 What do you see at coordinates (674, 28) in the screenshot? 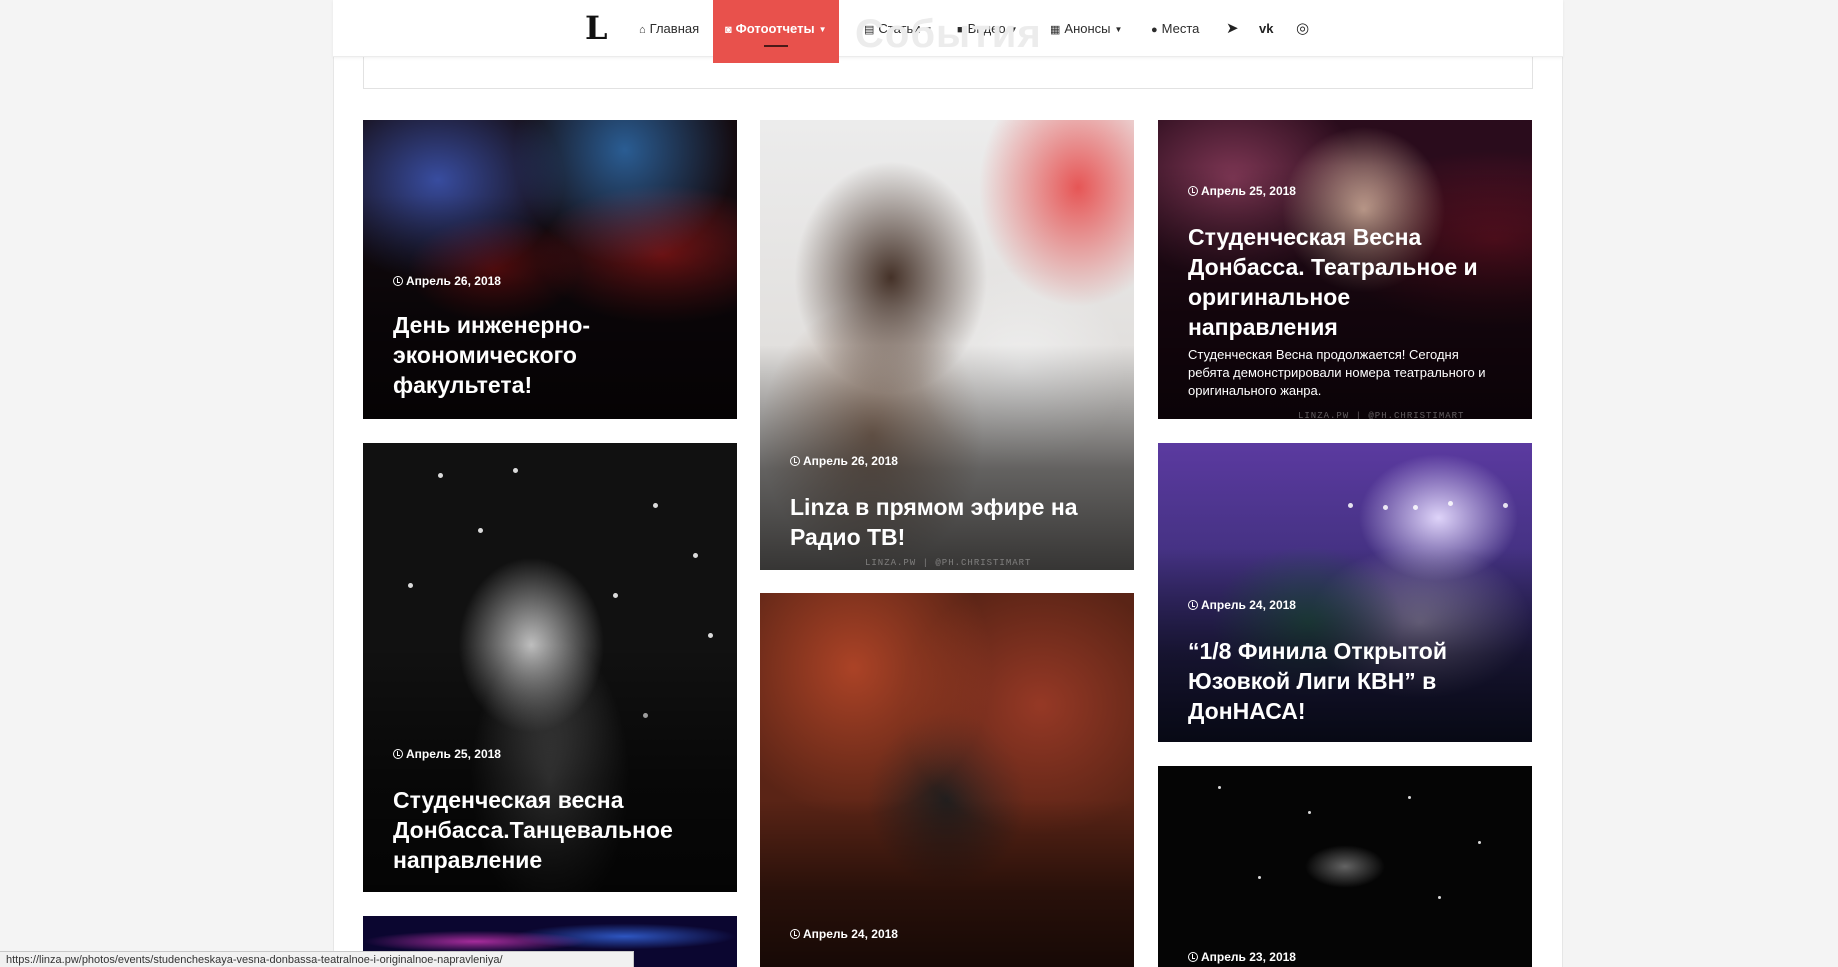
I see `nav-item-label: Главная` at bounding box center [674, 28].